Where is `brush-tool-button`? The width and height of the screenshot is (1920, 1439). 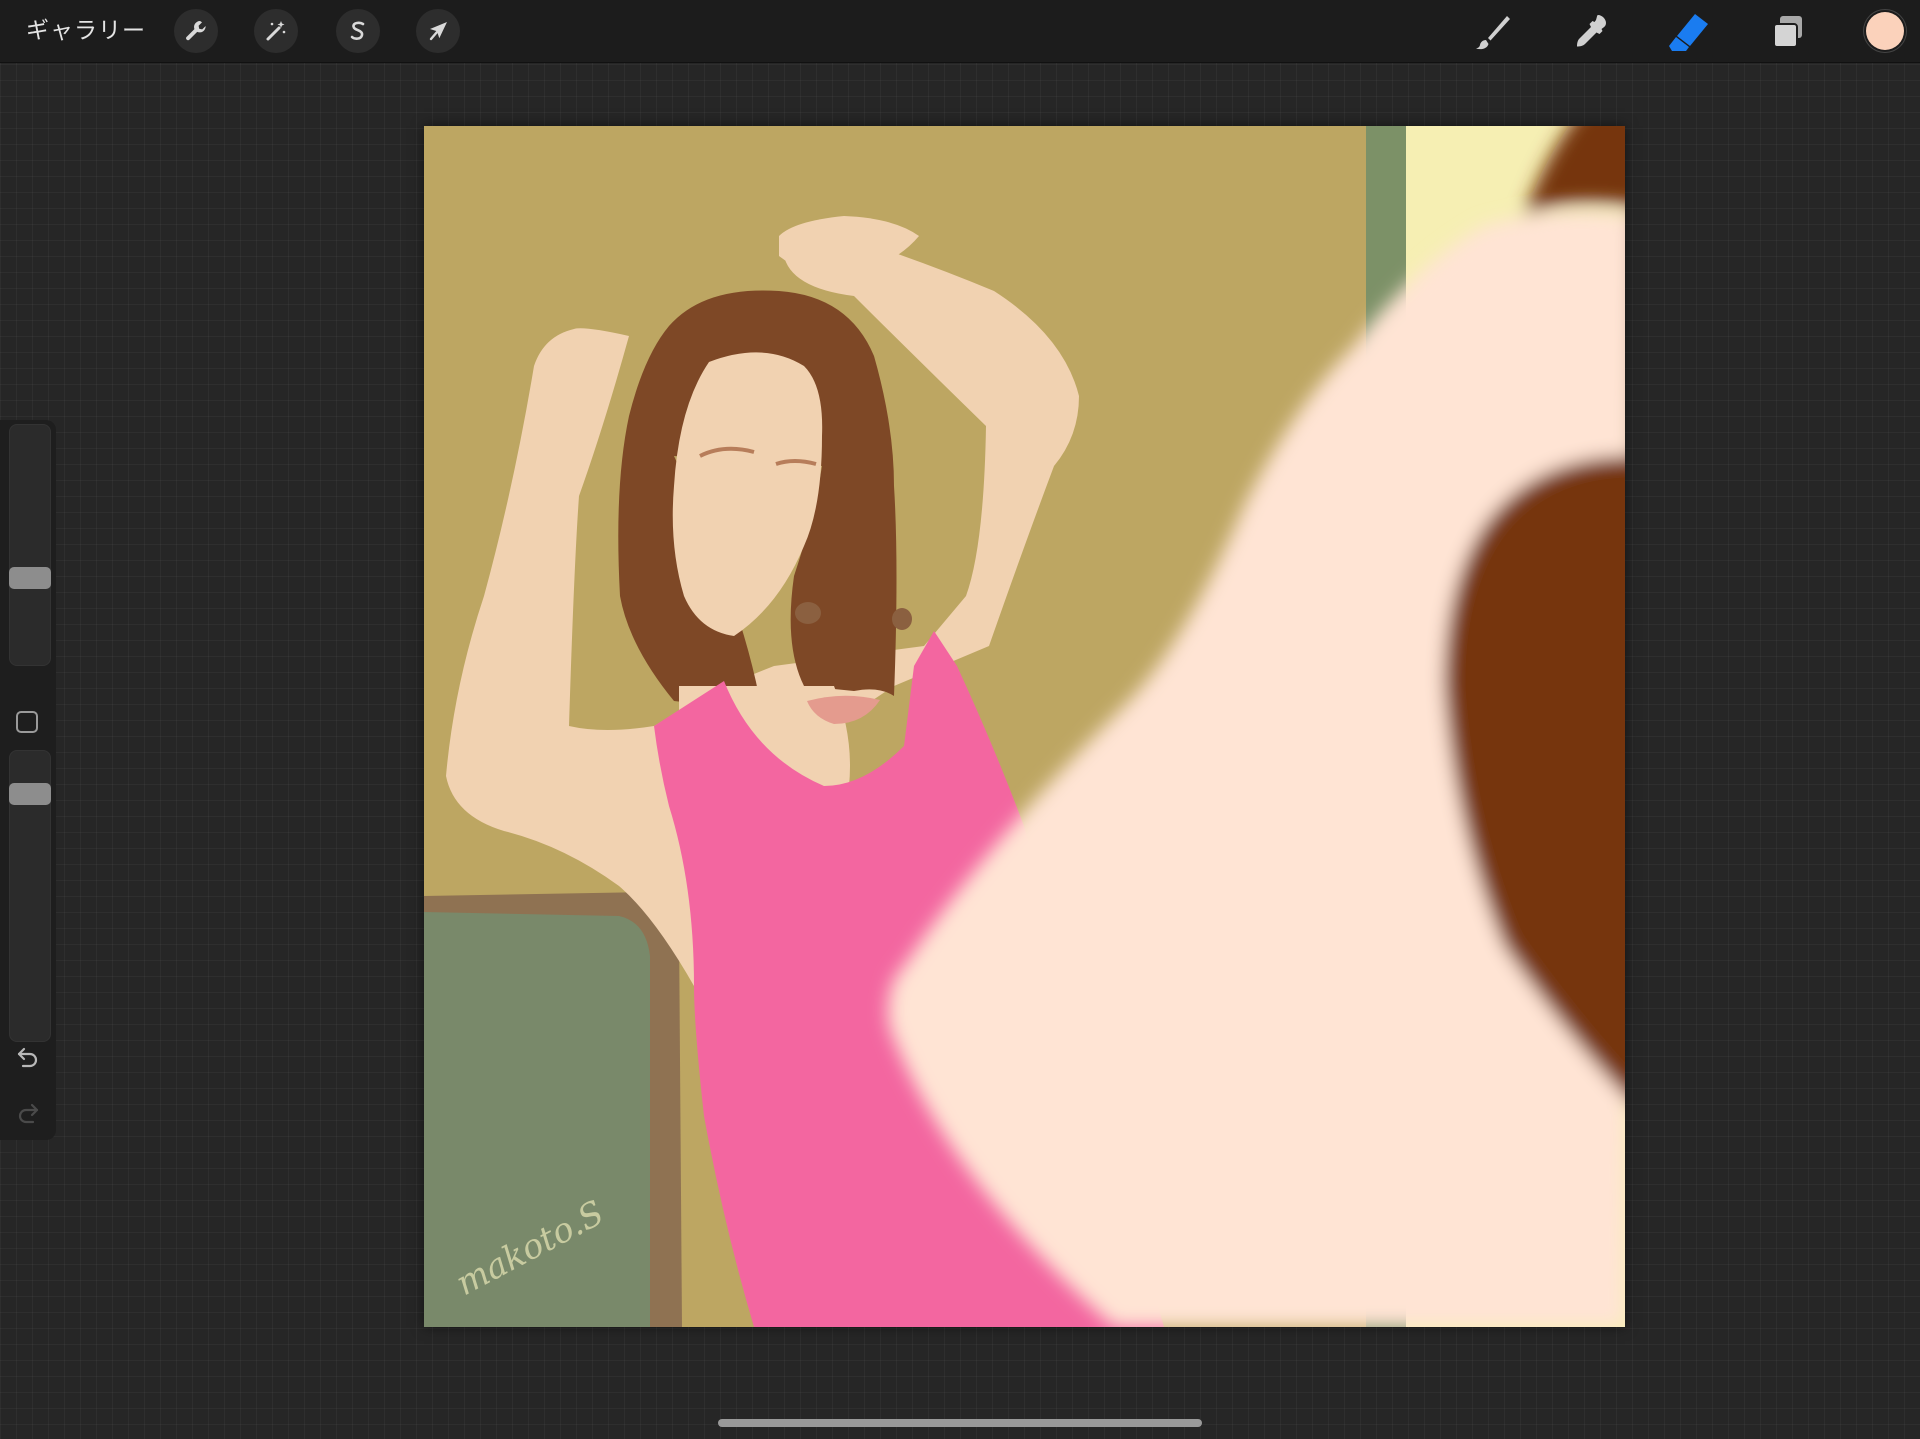 brush-tool-button is located at coordinates (1492, 32).